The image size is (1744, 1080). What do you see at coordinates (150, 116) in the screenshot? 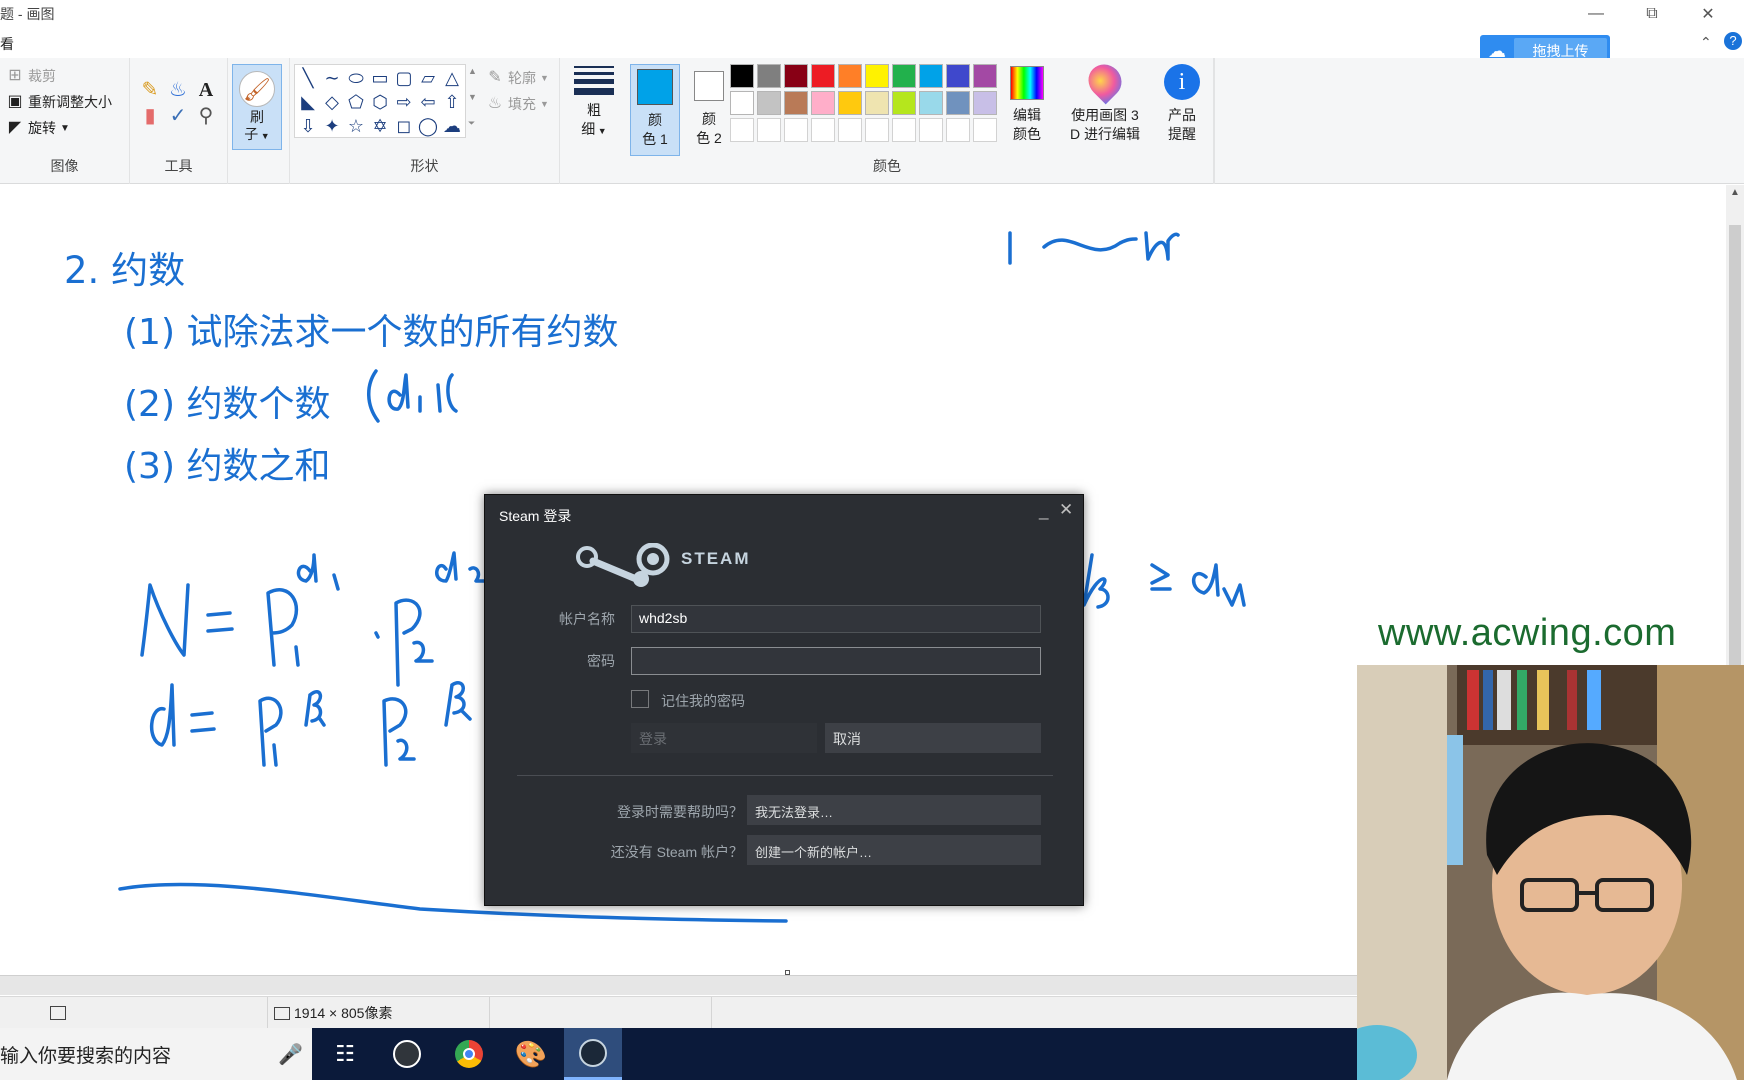
I see `eraser-icon: ▮` at bounding box center [150, 116].